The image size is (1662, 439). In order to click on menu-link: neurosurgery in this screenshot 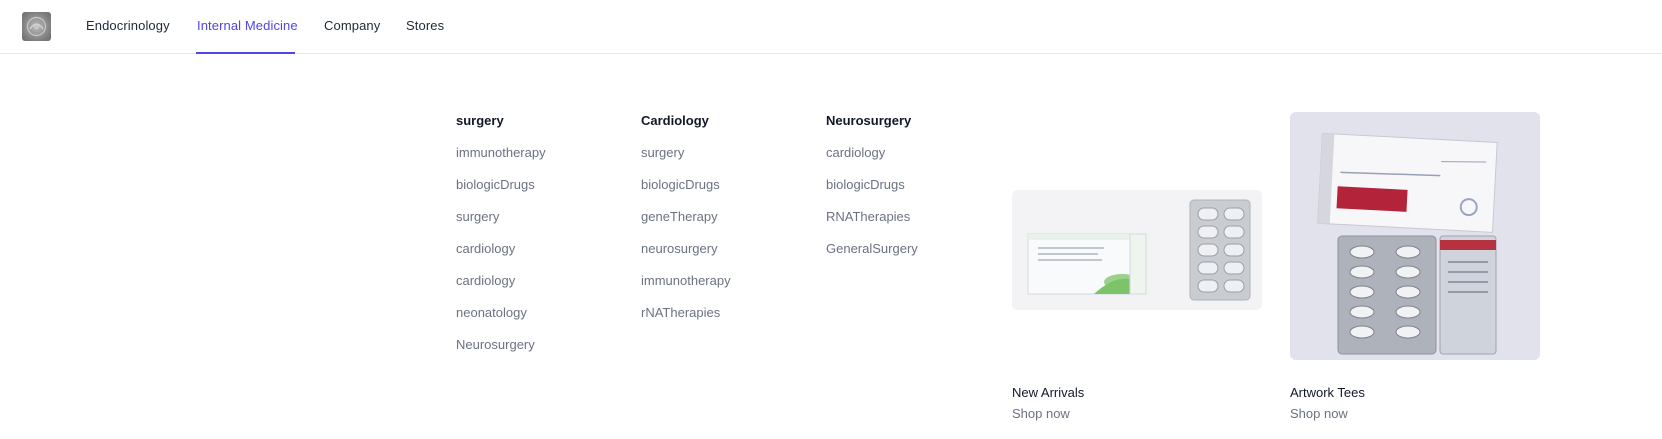, I will do `click(721, 249)`.